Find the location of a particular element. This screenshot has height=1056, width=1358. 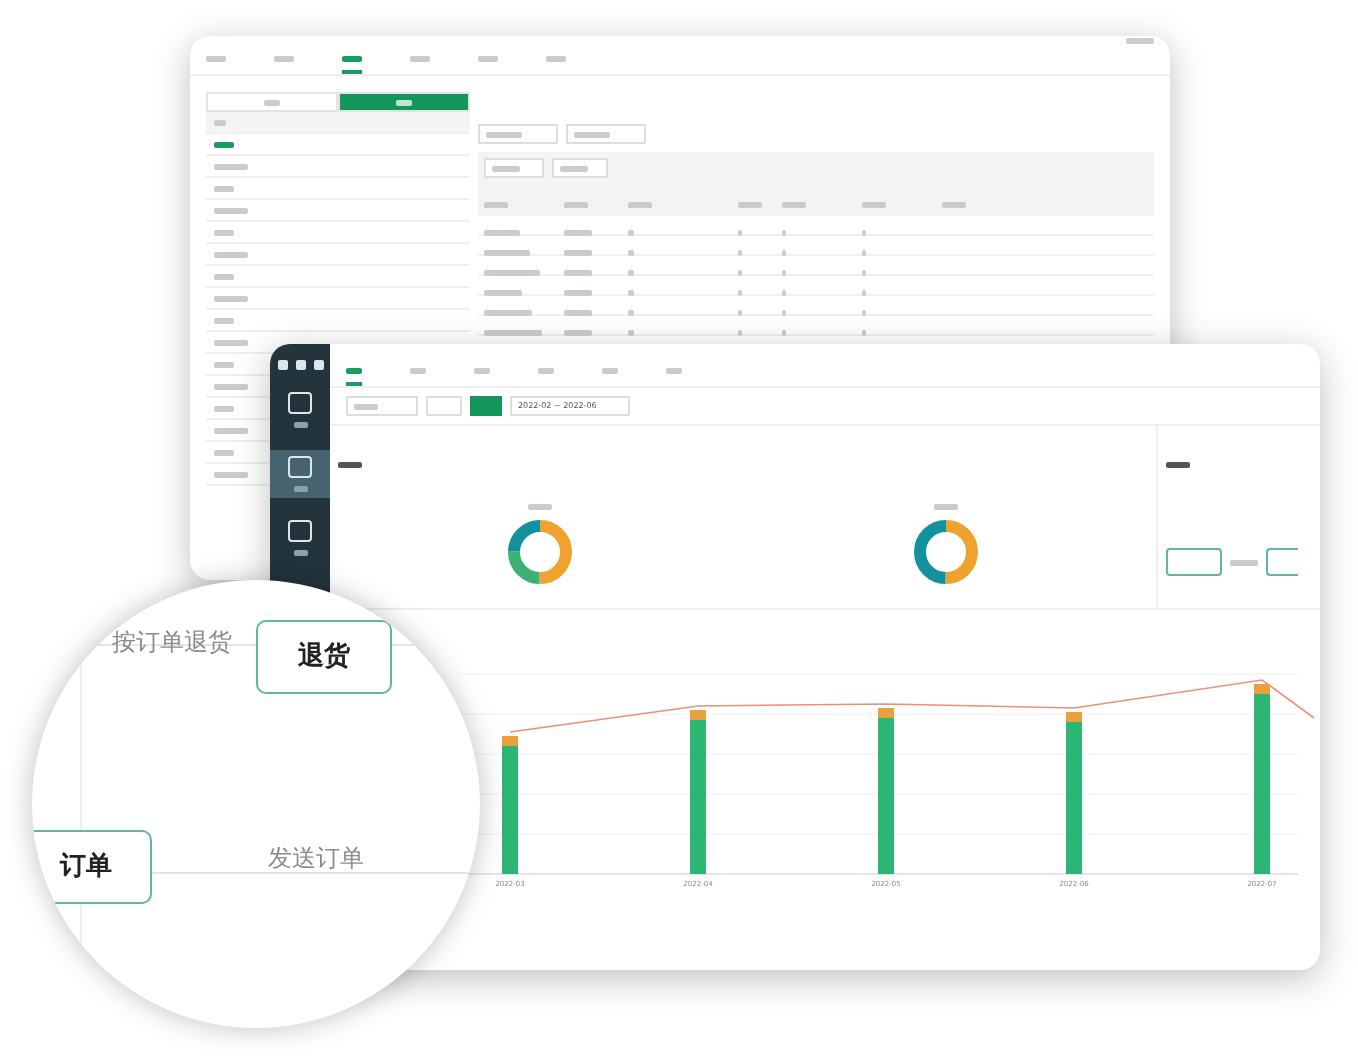

flow-node: 订单 is located at coordinates (92, 867).